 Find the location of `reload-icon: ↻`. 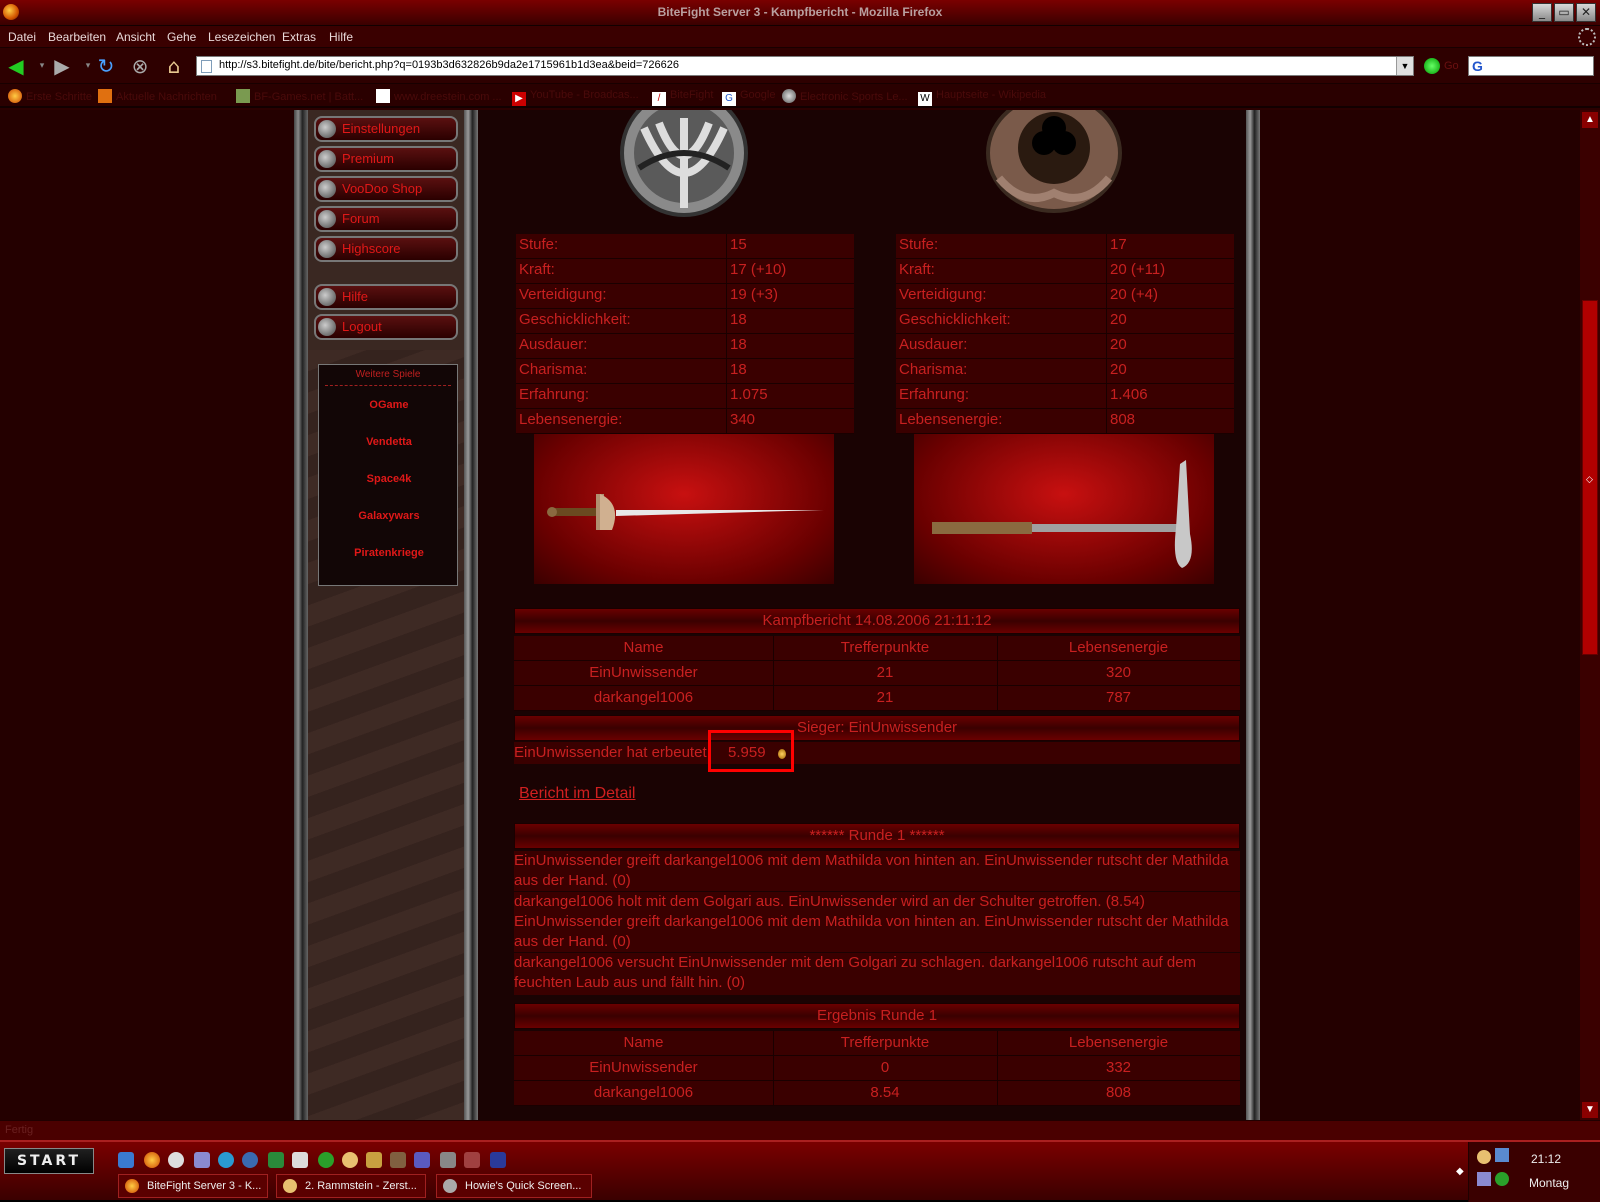

reload-icon: ↻ is located at coordinates (106, 66).